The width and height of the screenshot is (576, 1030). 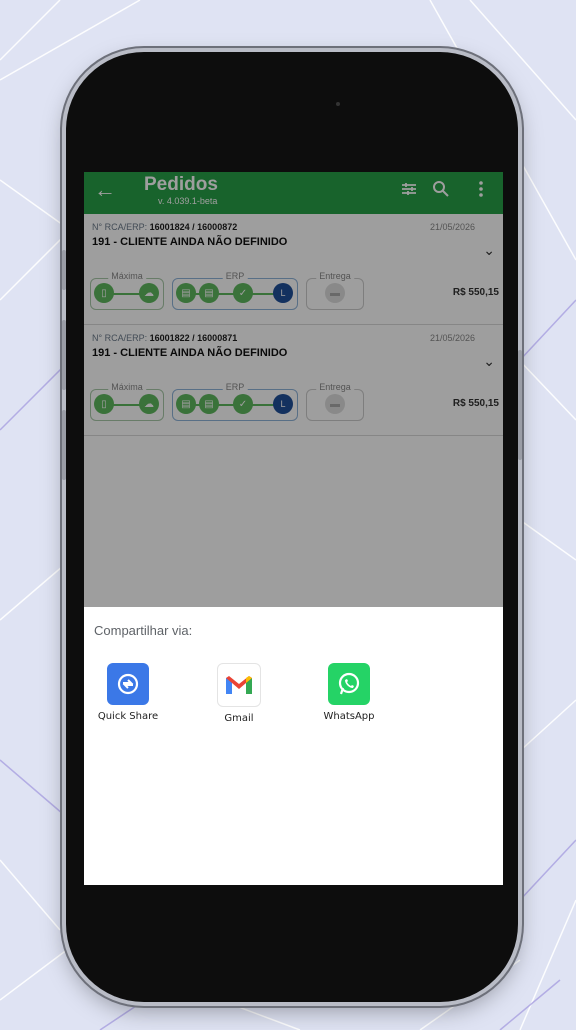 What do you see at coordinates (349, 684) in the screenshot?
I see `whatsapp-icon` at bounding box center [349, 684].